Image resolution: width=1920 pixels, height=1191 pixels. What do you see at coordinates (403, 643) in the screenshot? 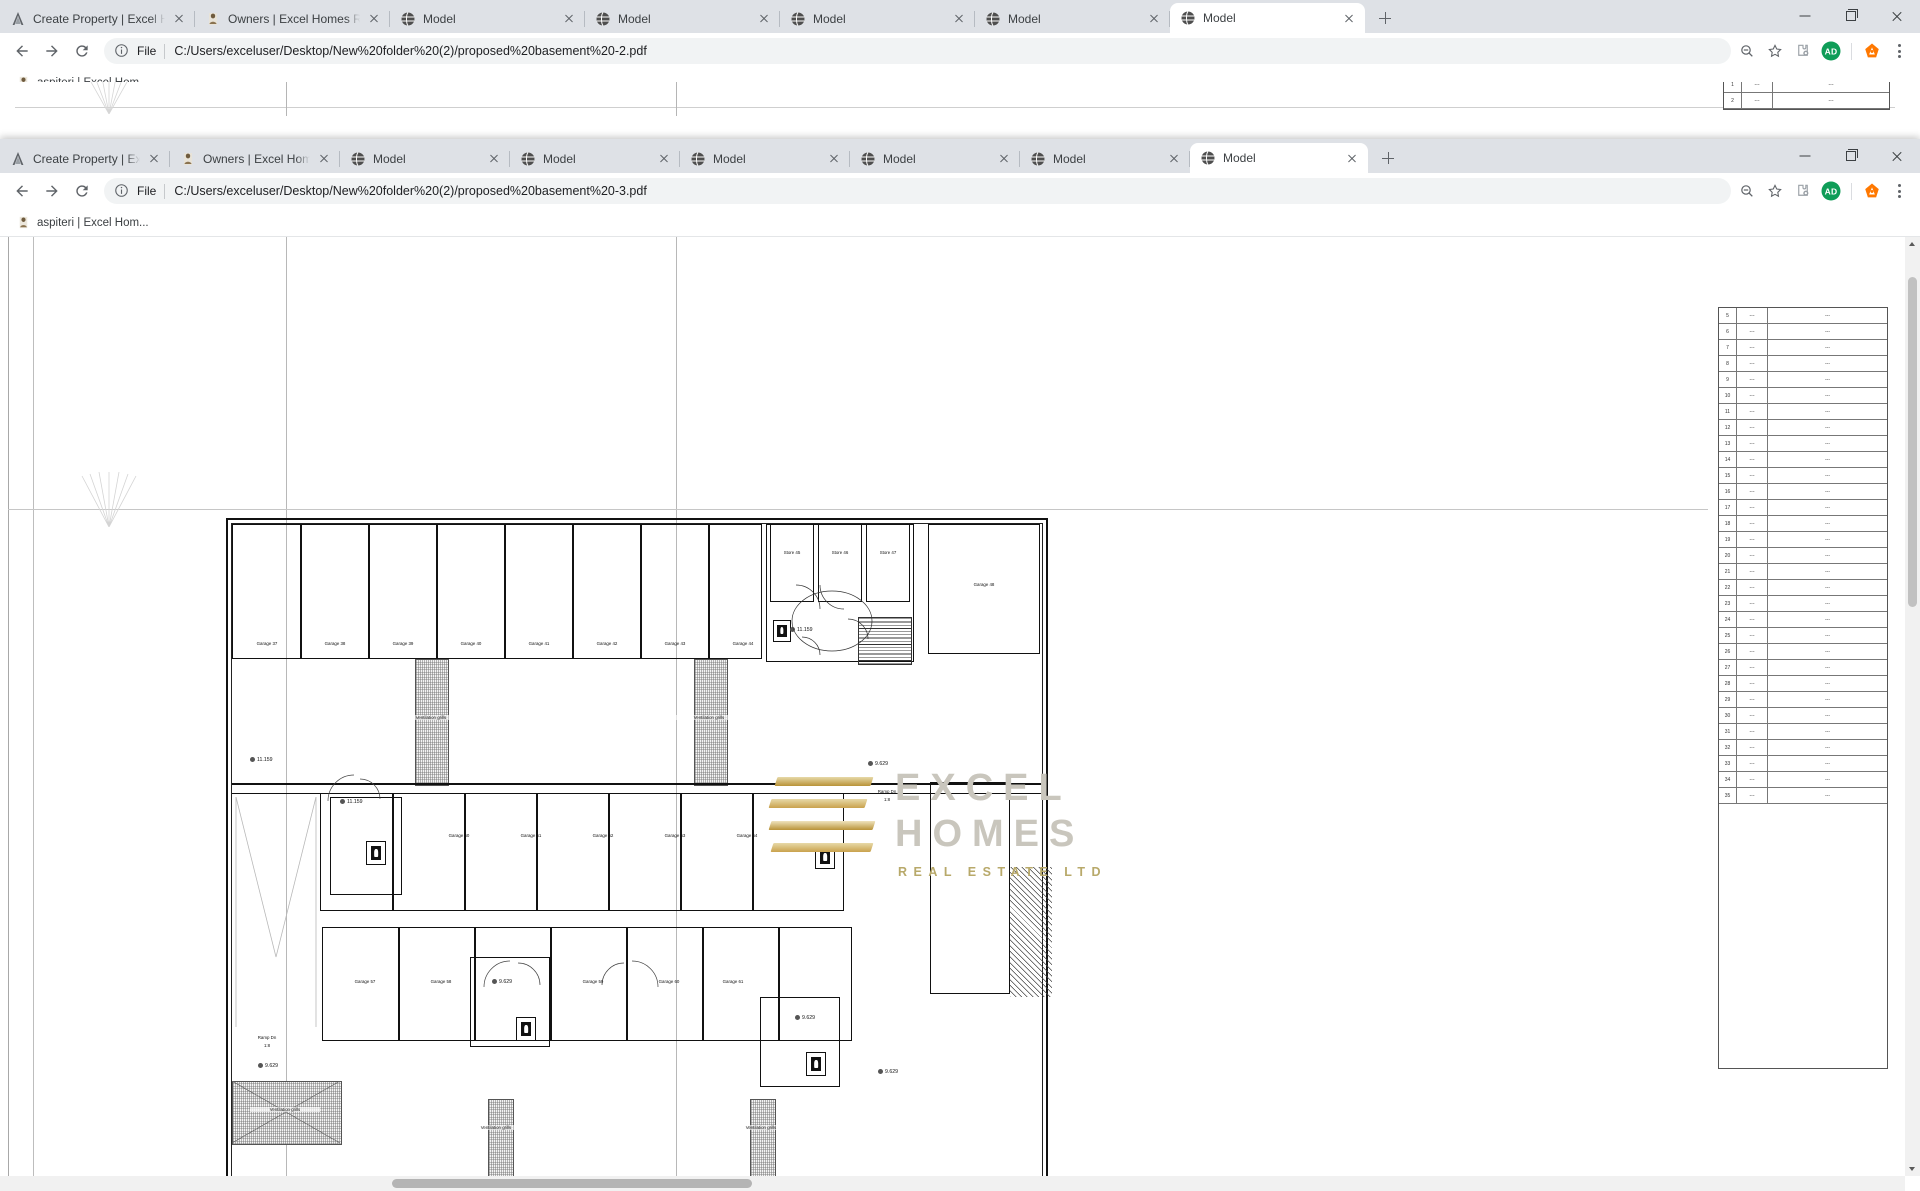
I see `garage-label: Garage 39` at bounding box center [403, 643].